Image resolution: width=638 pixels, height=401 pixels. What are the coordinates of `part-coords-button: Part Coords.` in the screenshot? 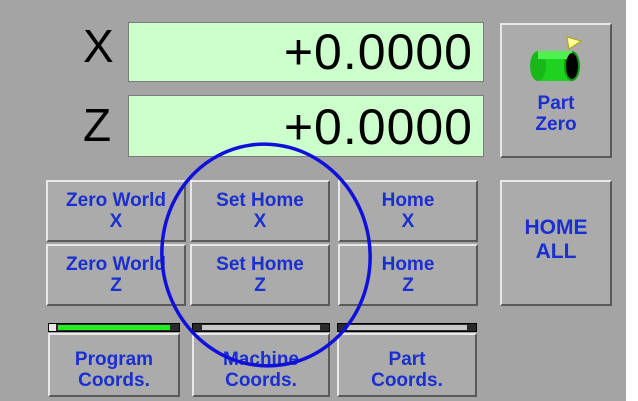 It's located at (407, 365).